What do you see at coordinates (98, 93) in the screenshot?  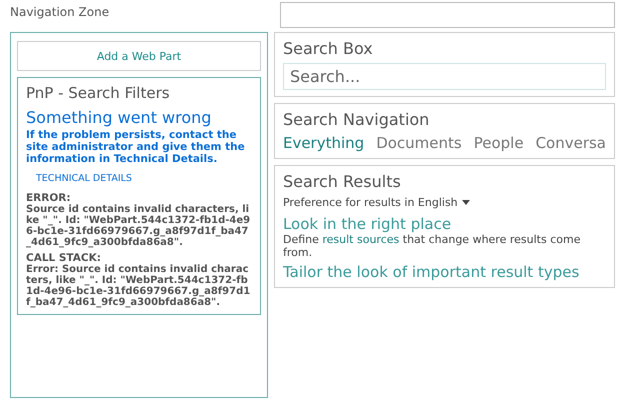 I see `panel-title: PnP - Search Filters` at bounding box center [98, 93].